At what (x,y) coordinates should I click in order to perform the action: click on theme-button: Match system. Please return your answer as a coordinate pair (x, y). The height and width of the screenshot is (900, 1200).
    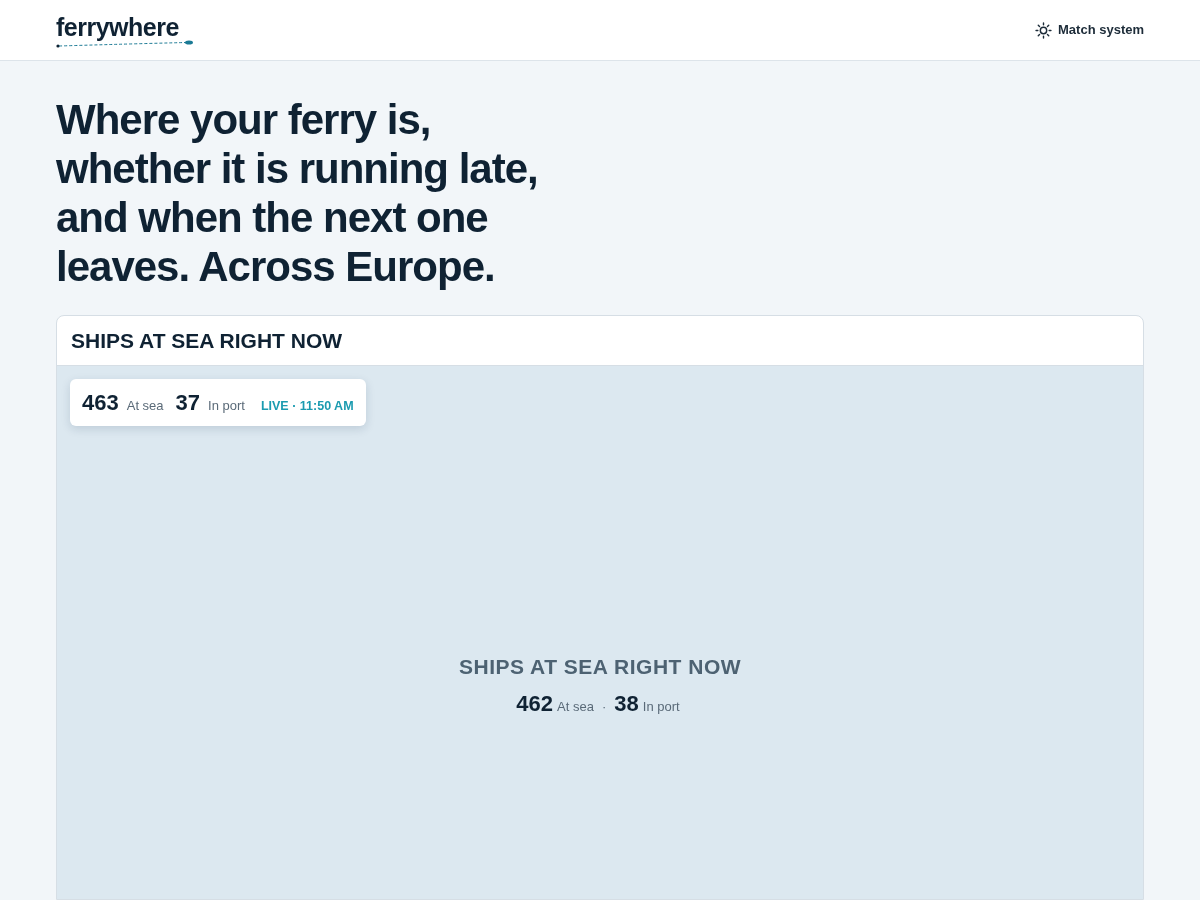
    Looking at the image, I should click on (1089, 30).